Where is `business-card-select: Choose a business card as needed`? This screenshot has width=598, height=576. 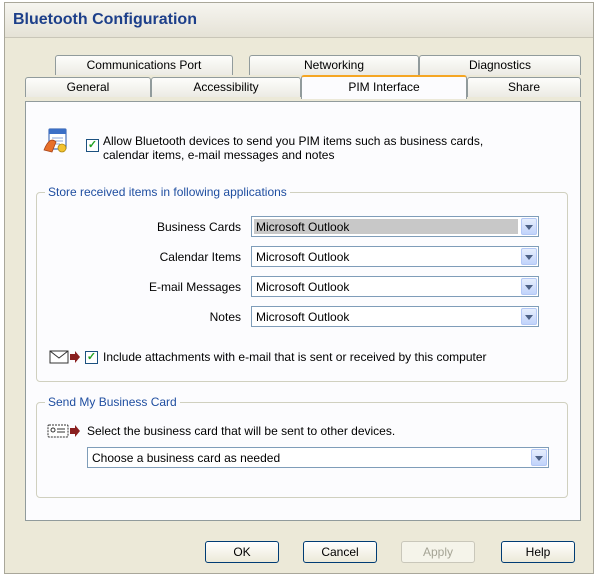
business-card-select: Choose a business card as needed is located at coordinates (318, 457).